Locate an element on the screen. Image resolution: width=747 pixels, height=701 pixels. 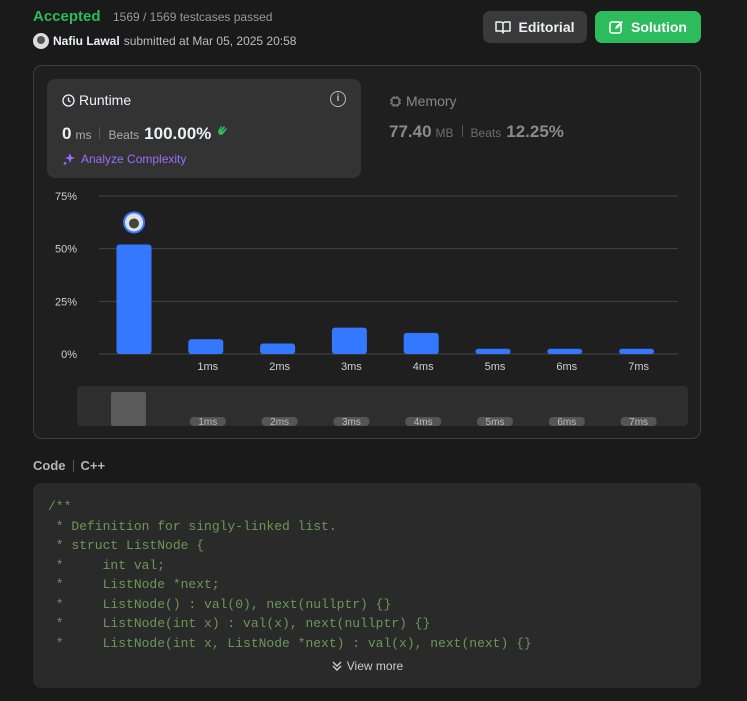
editorial-label: Editorial is located at coordinates (546, 27).